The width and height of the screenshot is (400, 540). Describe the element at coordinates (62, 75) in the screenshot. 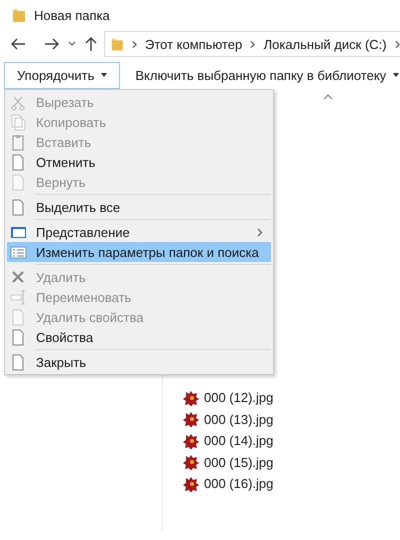

I see `toolbar-button: Упорядочить` at that location.